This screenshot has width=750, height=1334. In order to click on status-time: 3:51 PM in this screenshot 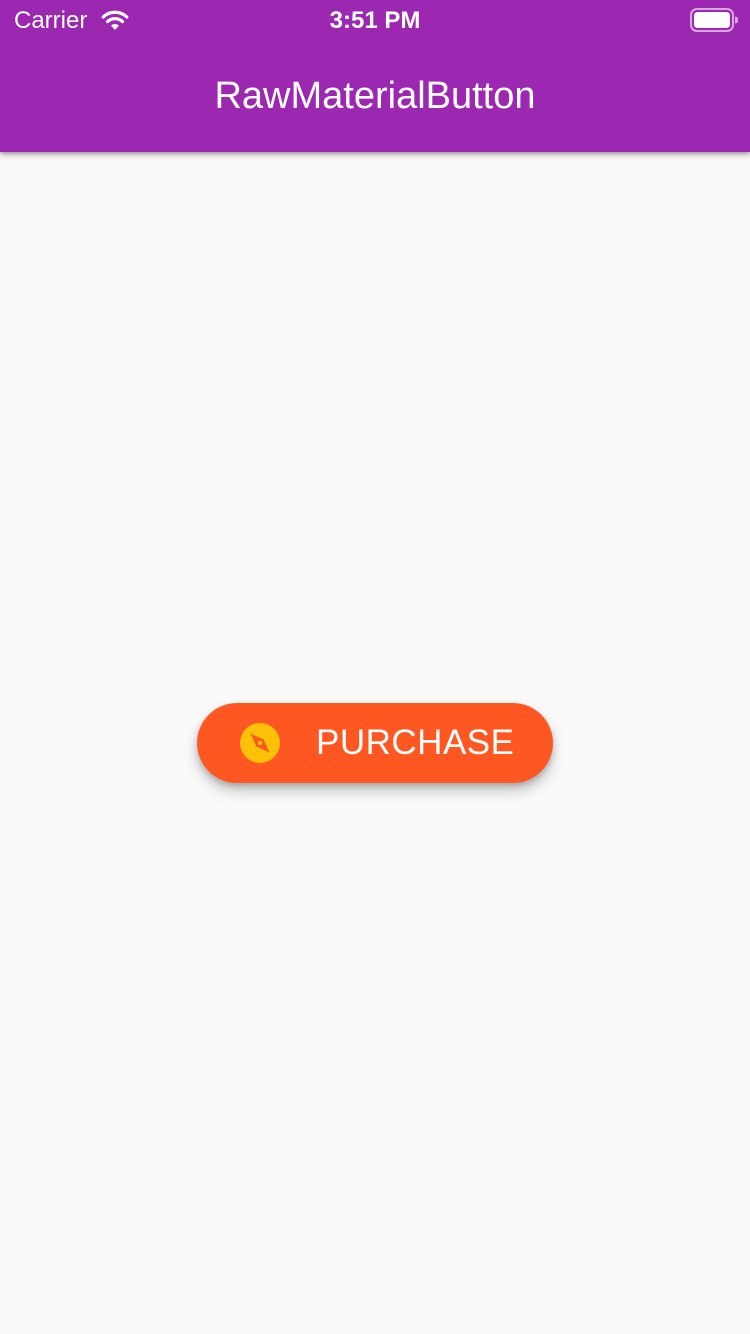, I will do `click(375, 20)`.